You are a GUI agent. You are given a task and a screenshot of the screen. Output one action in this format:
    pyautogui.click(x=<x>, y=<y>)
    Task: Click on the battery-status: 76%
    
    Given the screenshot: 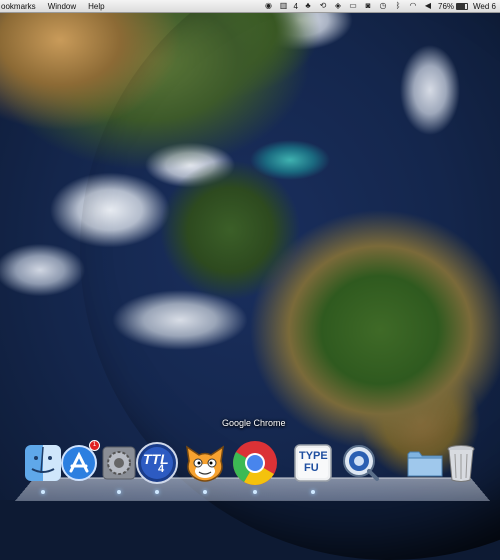 What is the action you would take?
    pyautogui.click(x=453, y=6)
    